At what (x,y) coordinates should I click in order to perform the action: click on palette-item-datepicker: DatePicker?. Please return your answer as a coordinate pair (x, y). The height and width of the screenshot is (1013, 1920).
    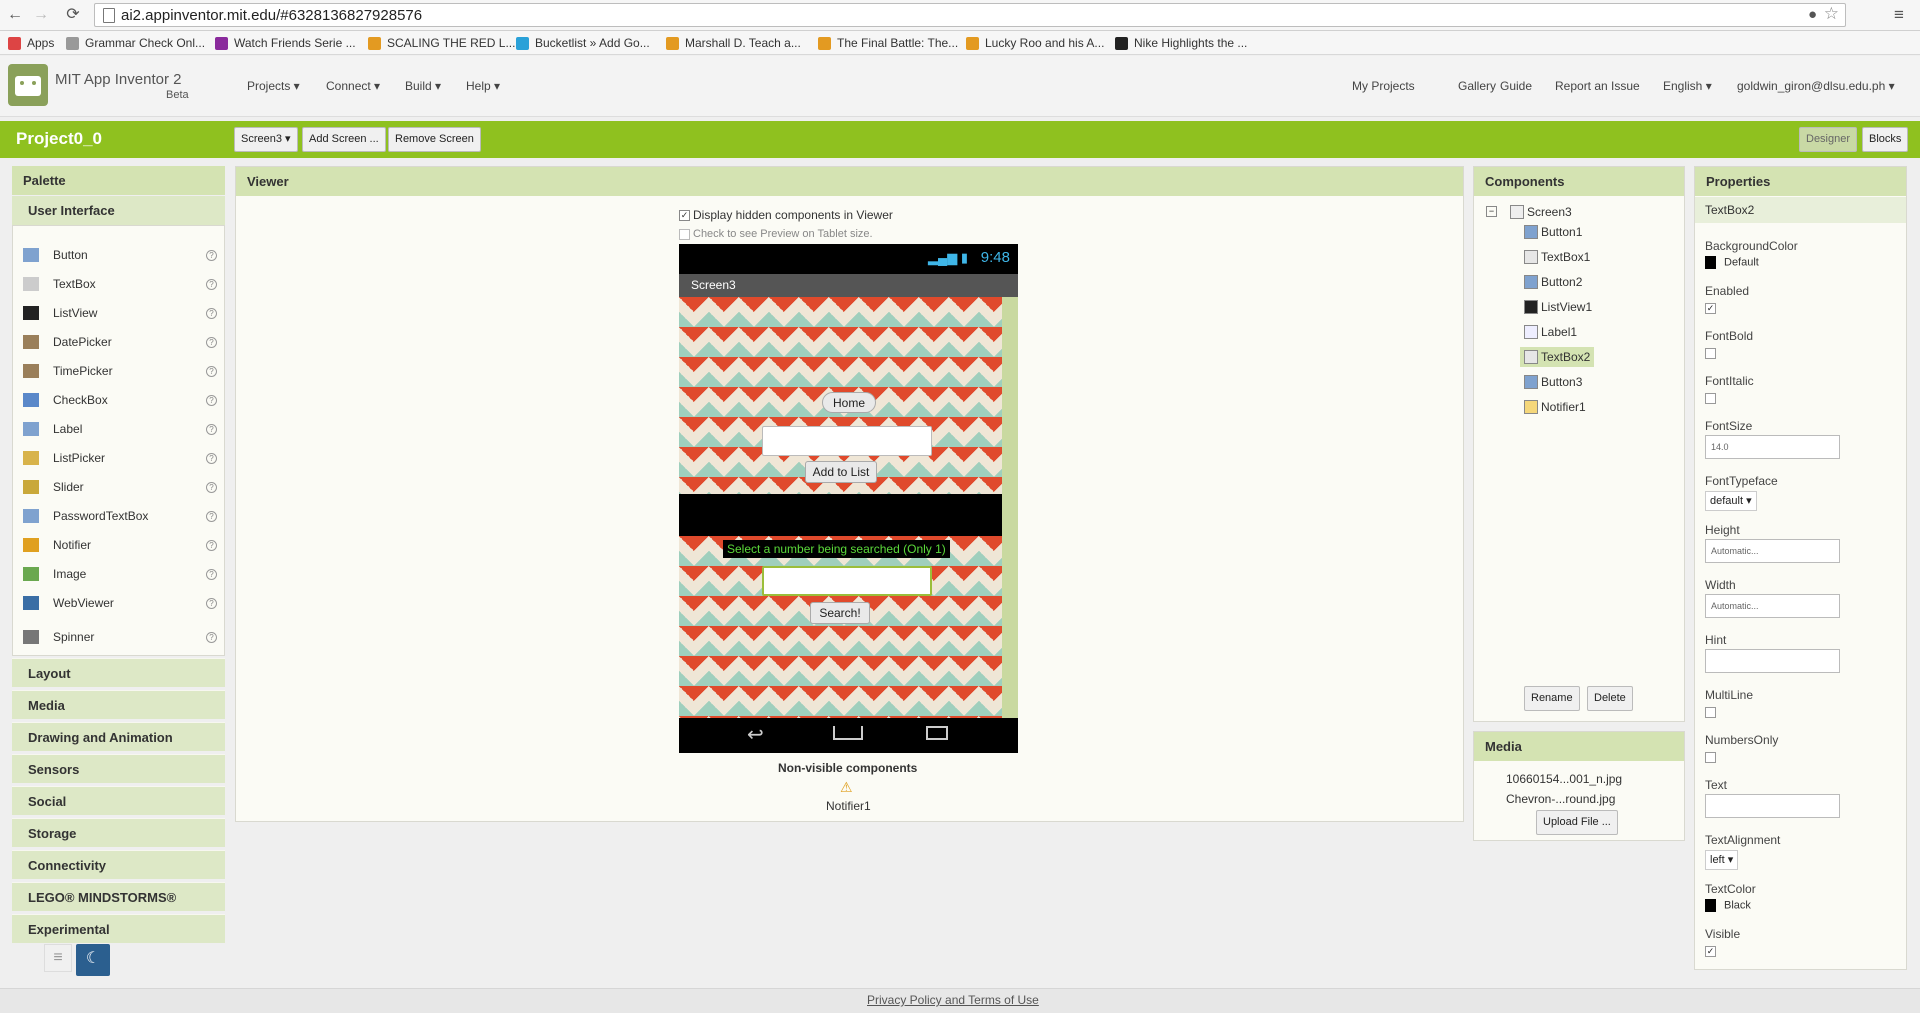
    Looking at the image, I should click on (123, 342).